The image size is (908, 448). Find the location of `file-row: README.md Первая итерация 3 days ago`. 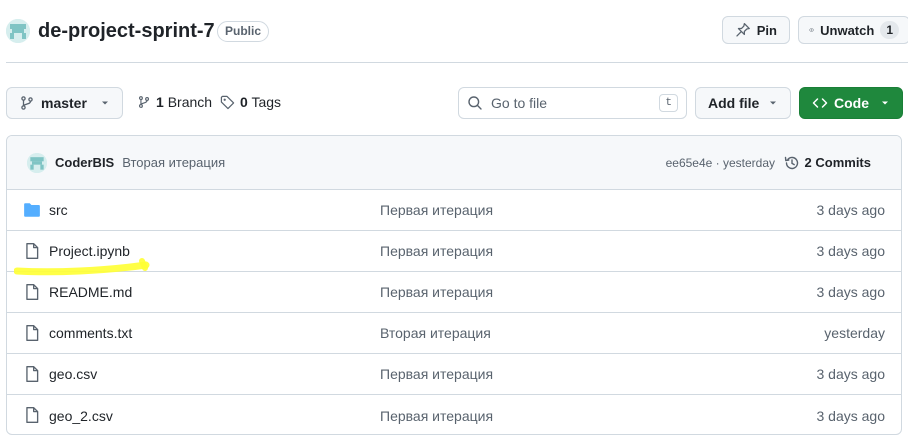

file-row: README.md Первая итерация 3 days ago is located at coordinates (454, 292).